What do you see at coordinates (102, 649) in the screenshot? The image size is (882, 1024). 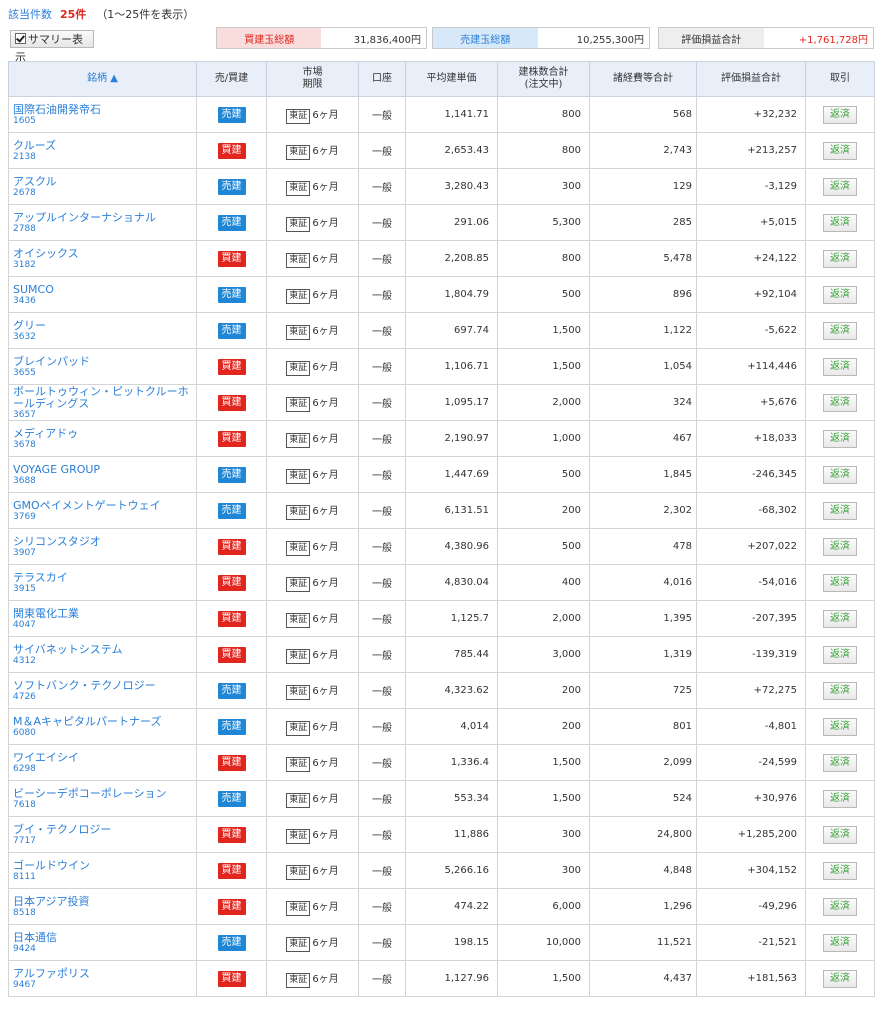 I see `stock-name-link: サイバネットシステム` at bounding box center [102, 649].